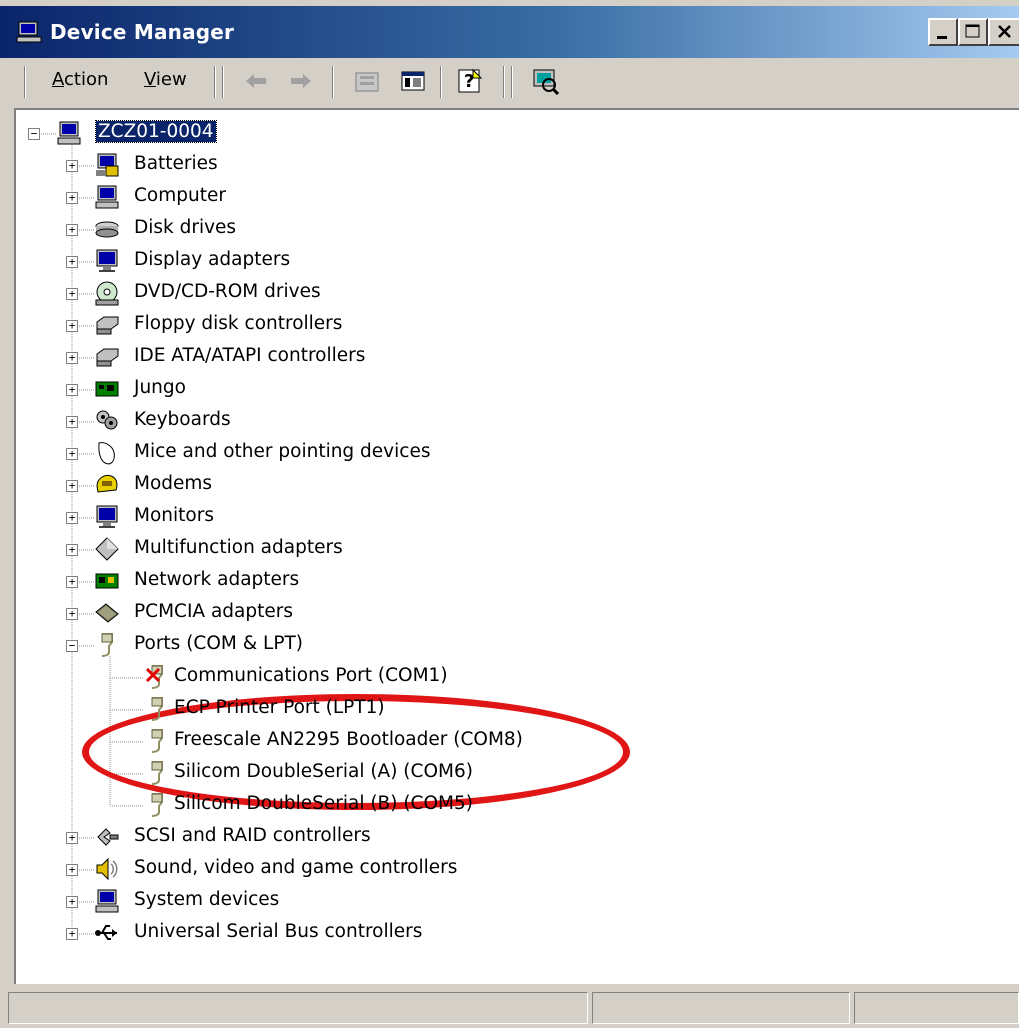 The width and height of the screenshot is (1019, 1028). Describe the element at coordinates (213, 611) in the screenshot. I see `category-label: PCMCIA adapters` at that location.